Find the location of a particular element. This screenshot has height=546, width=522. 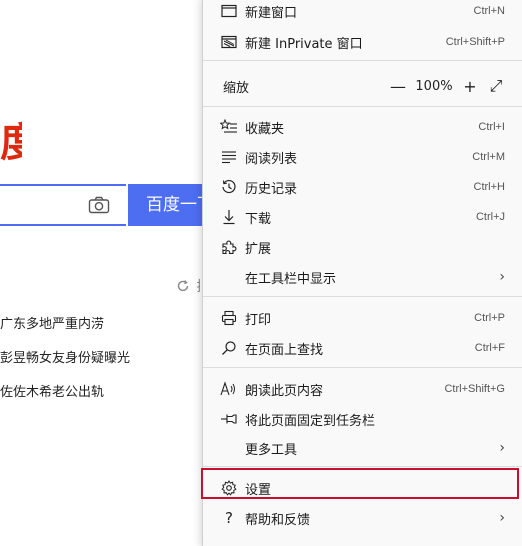

pin-icon is located at coordinates (229, 419).